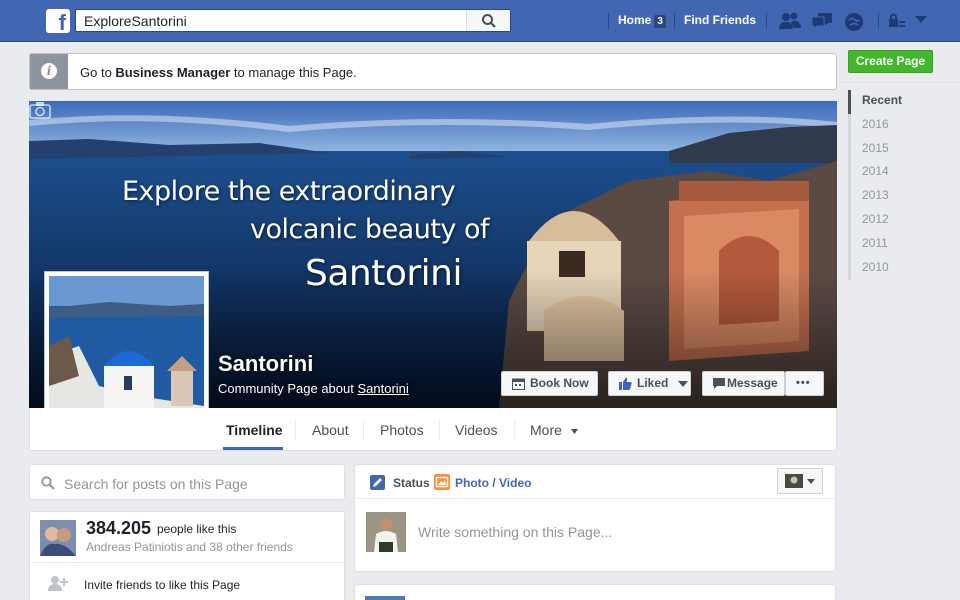  I want to click on page-title: Santorini, so click(265, 364).